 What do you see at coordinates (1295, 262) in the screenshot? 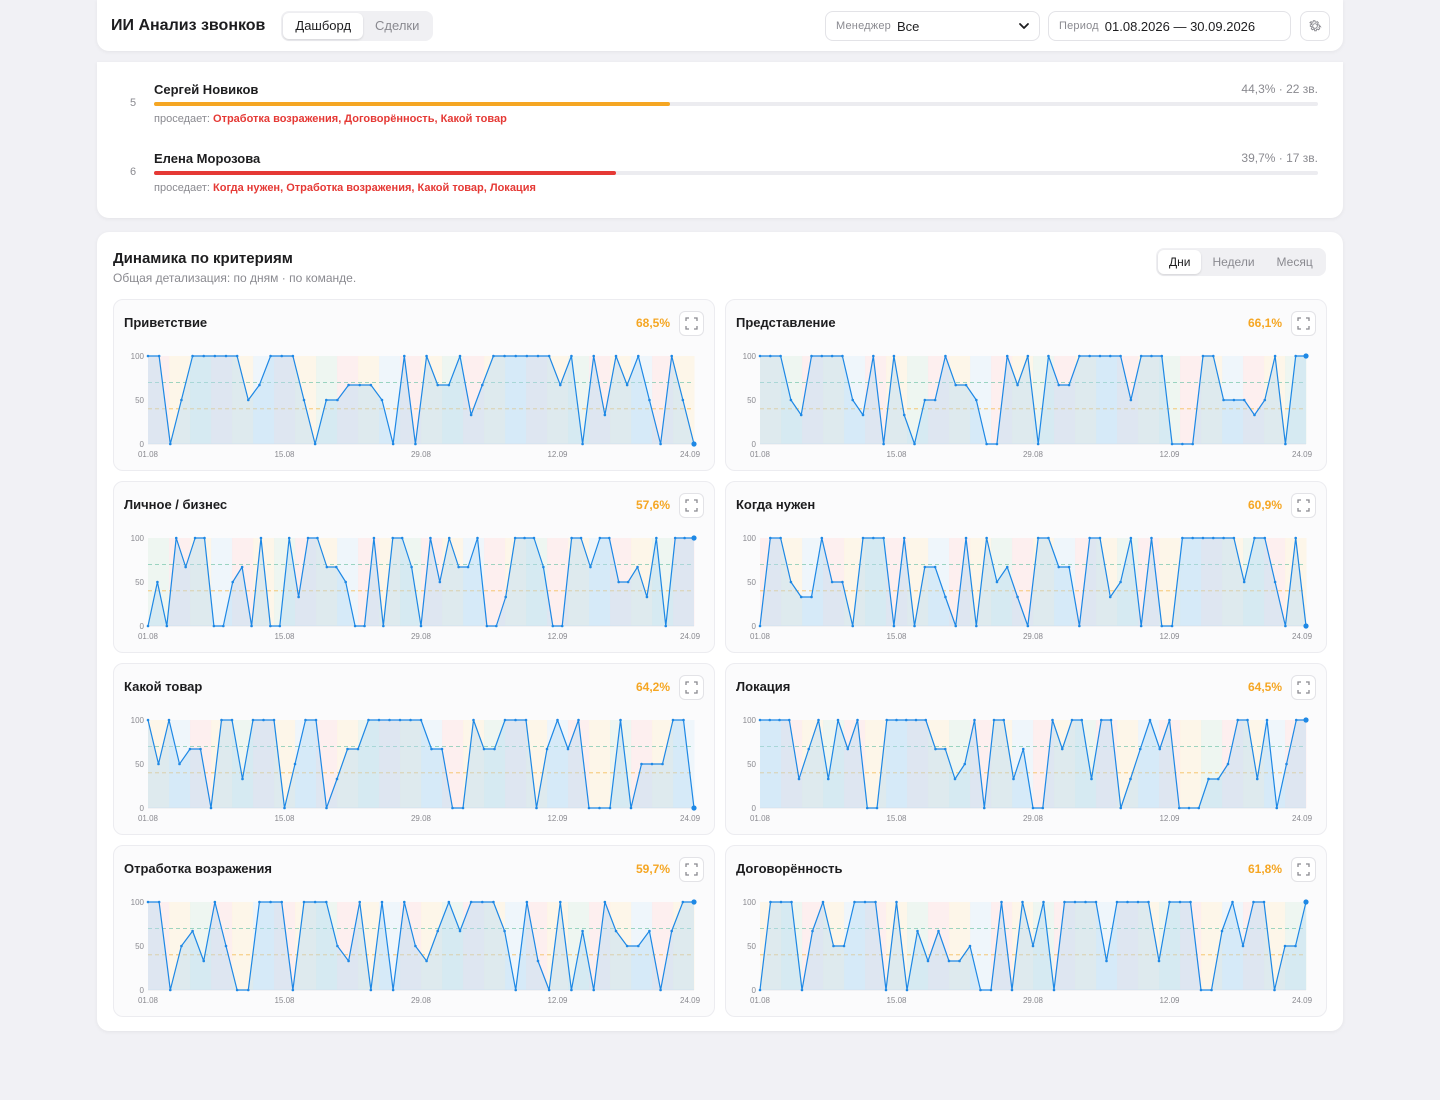
I see `tab-month: Месяц` at bounding box center [1295, 262].